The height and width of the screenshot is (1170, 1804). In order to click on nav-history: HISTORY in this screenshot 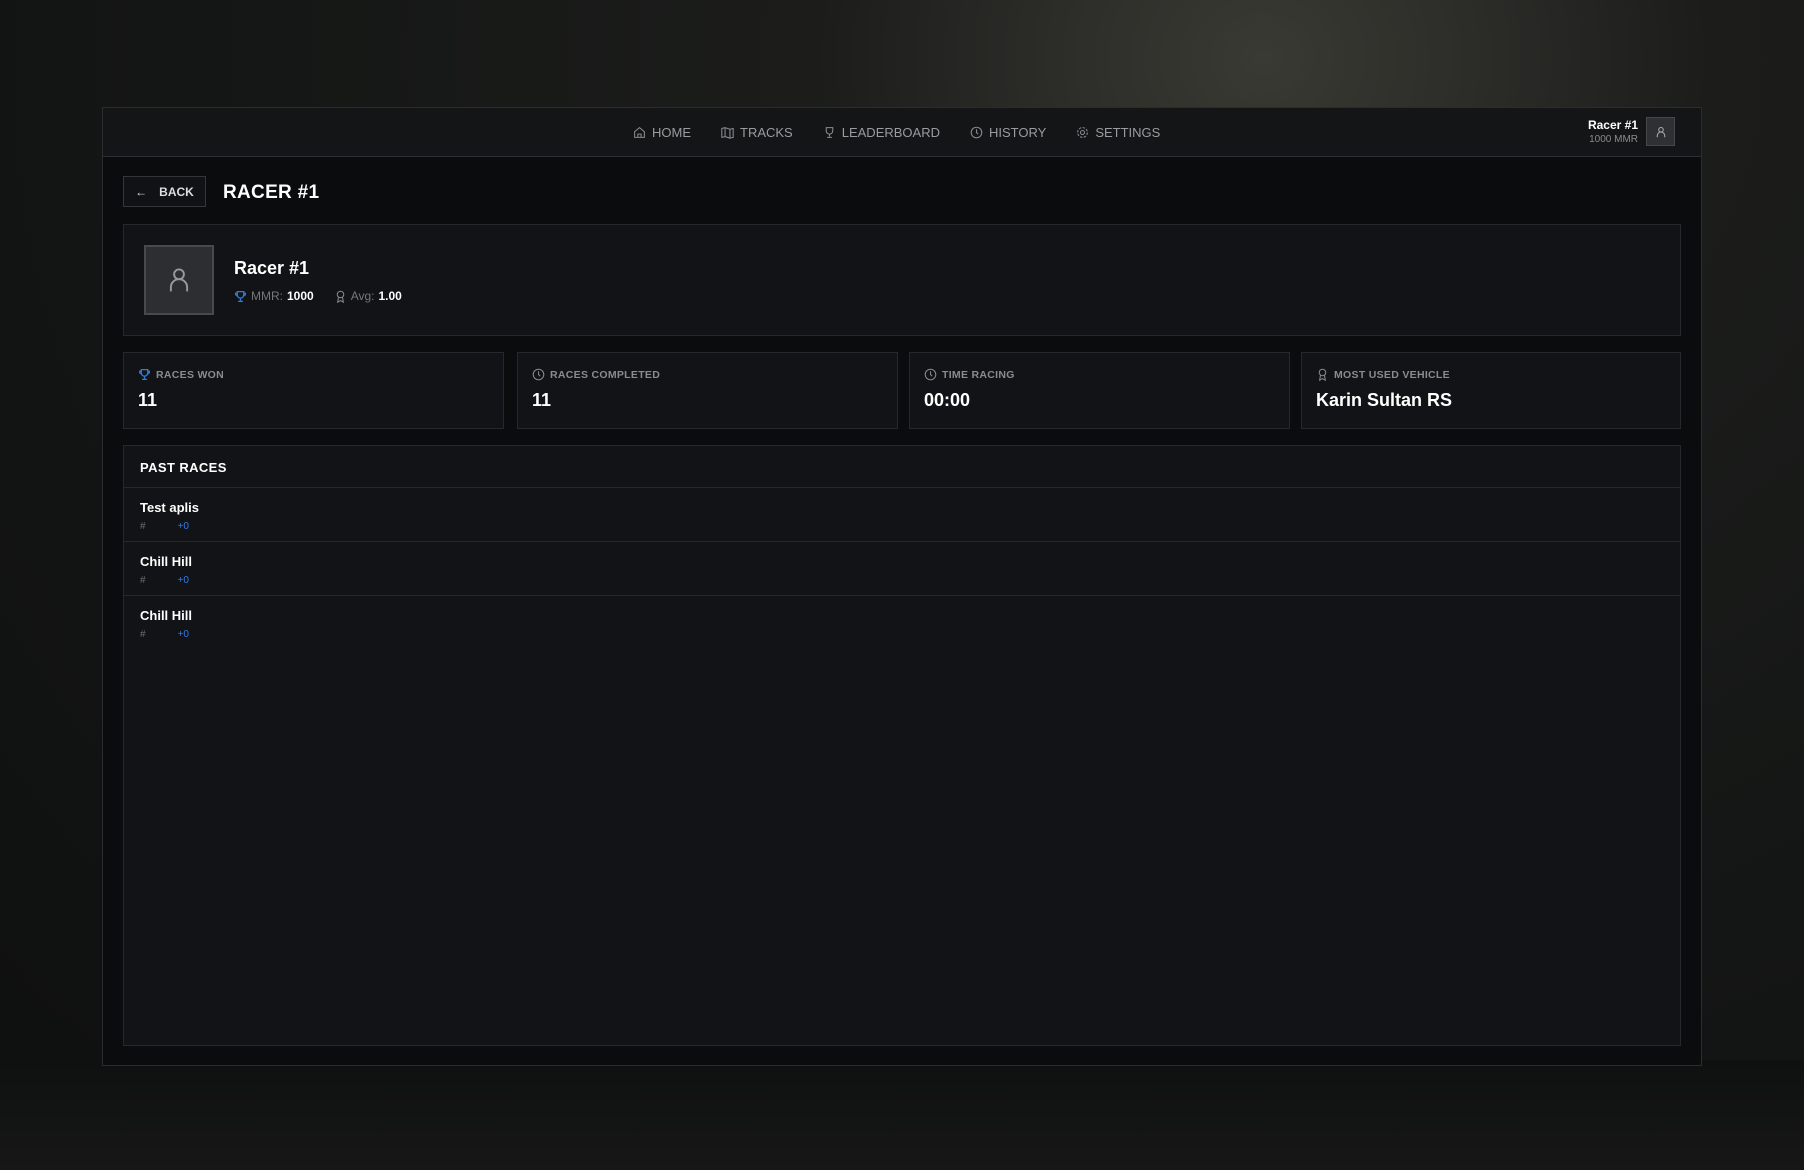, I will do `click(1008, 132)`.